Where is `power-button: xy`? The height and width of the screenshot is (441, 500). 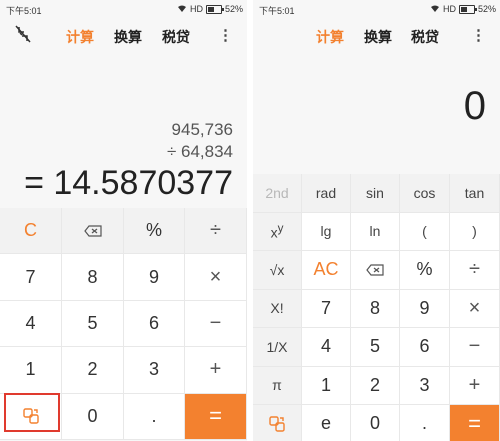 power-button: xy is located at coordinates (277, 231).